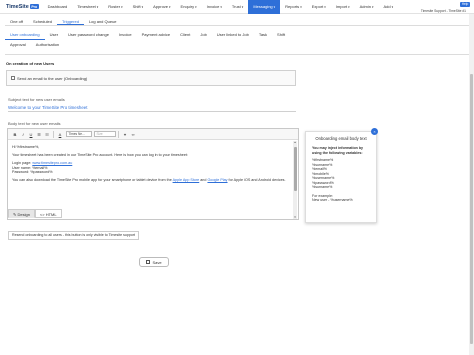 Image resolution: width=474 pixels, height=355 pixels. Describe the element at coordinates (161, 7) in the screenshot. I see `nav-item-approve: Approve▾` at that location.